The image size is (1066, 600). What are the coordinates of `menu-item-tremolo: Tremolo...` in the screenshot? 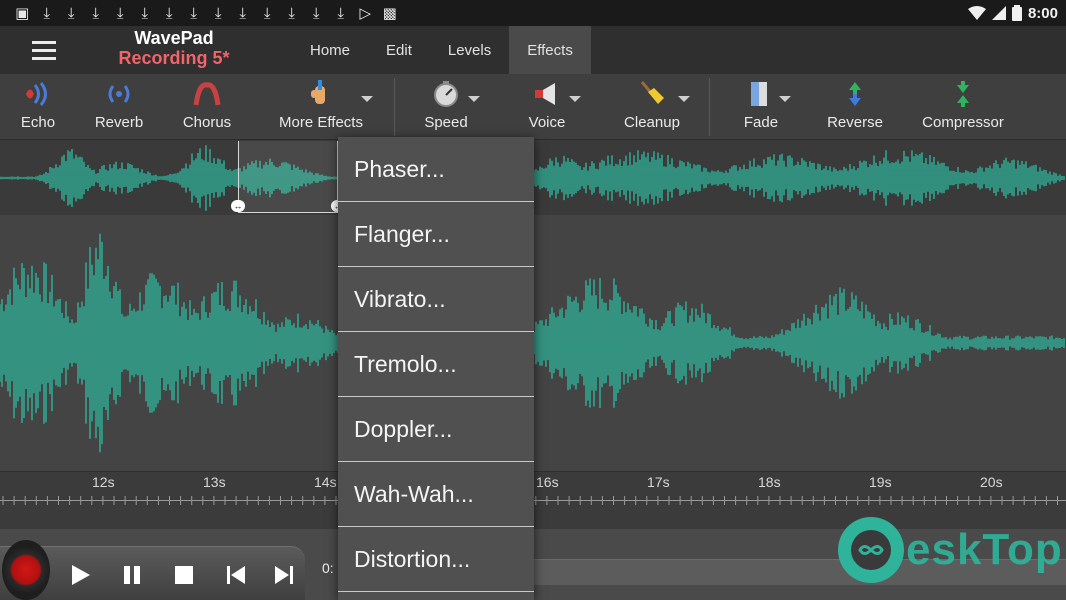 It's located at (436, 364).